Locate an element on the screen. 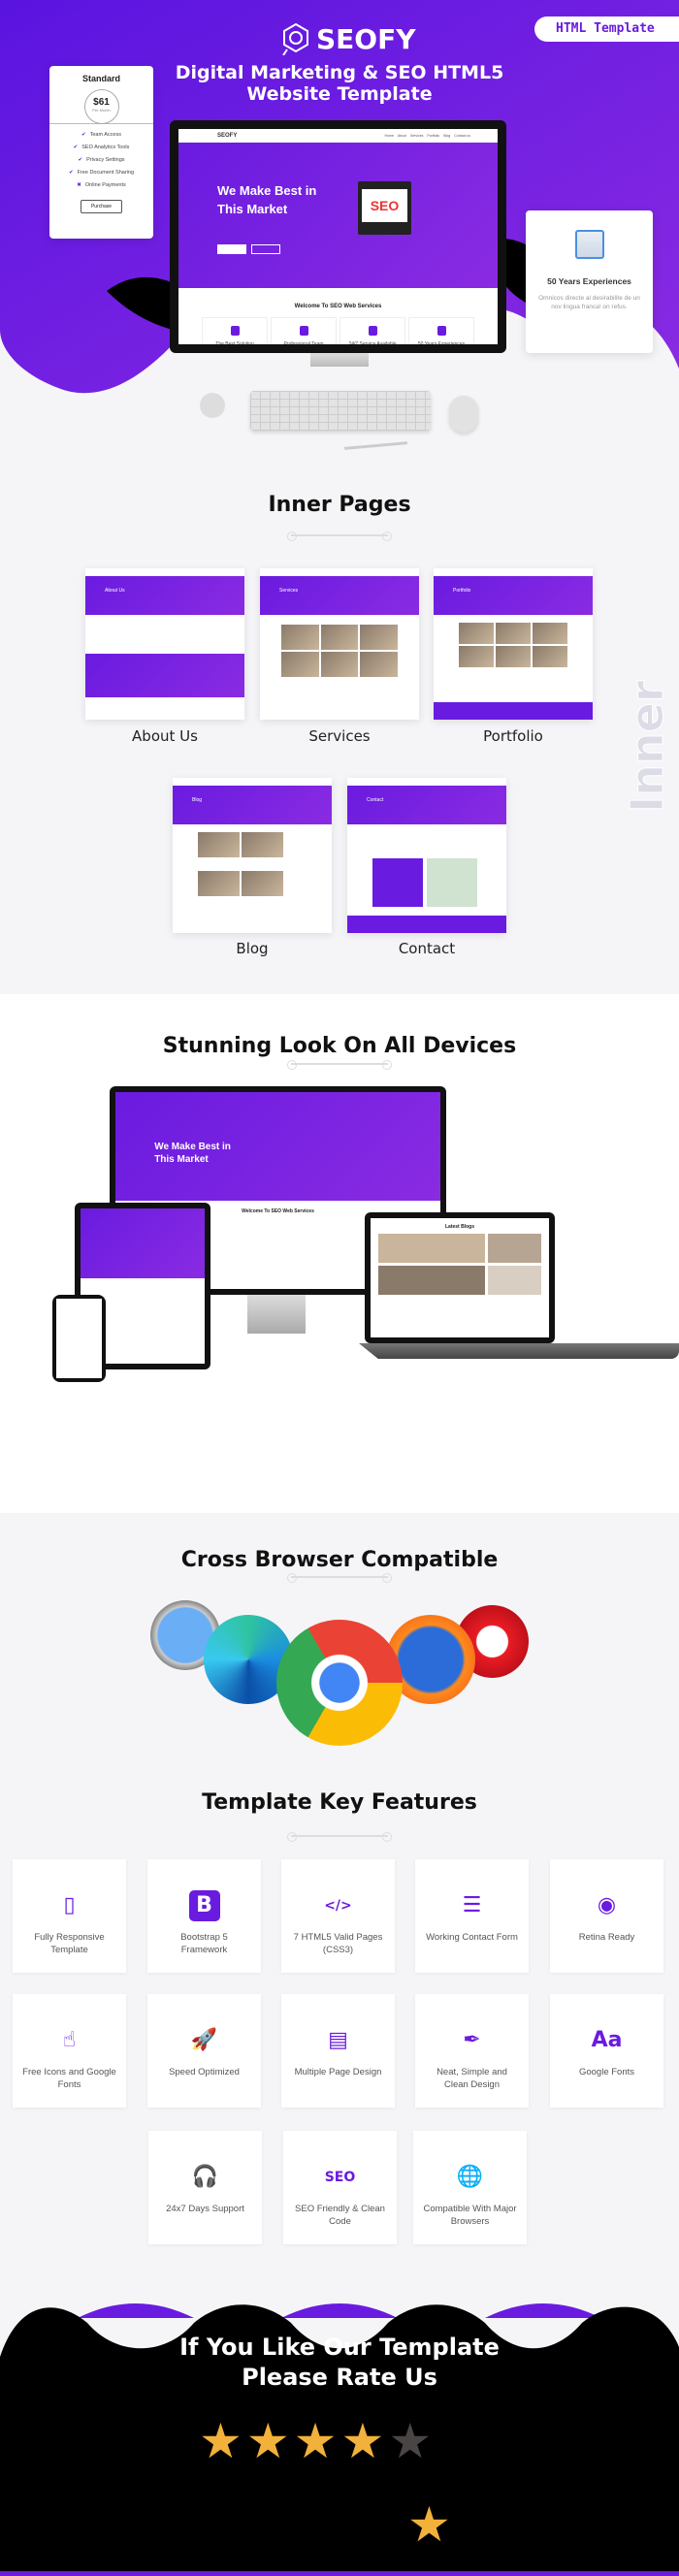  features-title: Template Key Features is located at coordinates (339, 1802).